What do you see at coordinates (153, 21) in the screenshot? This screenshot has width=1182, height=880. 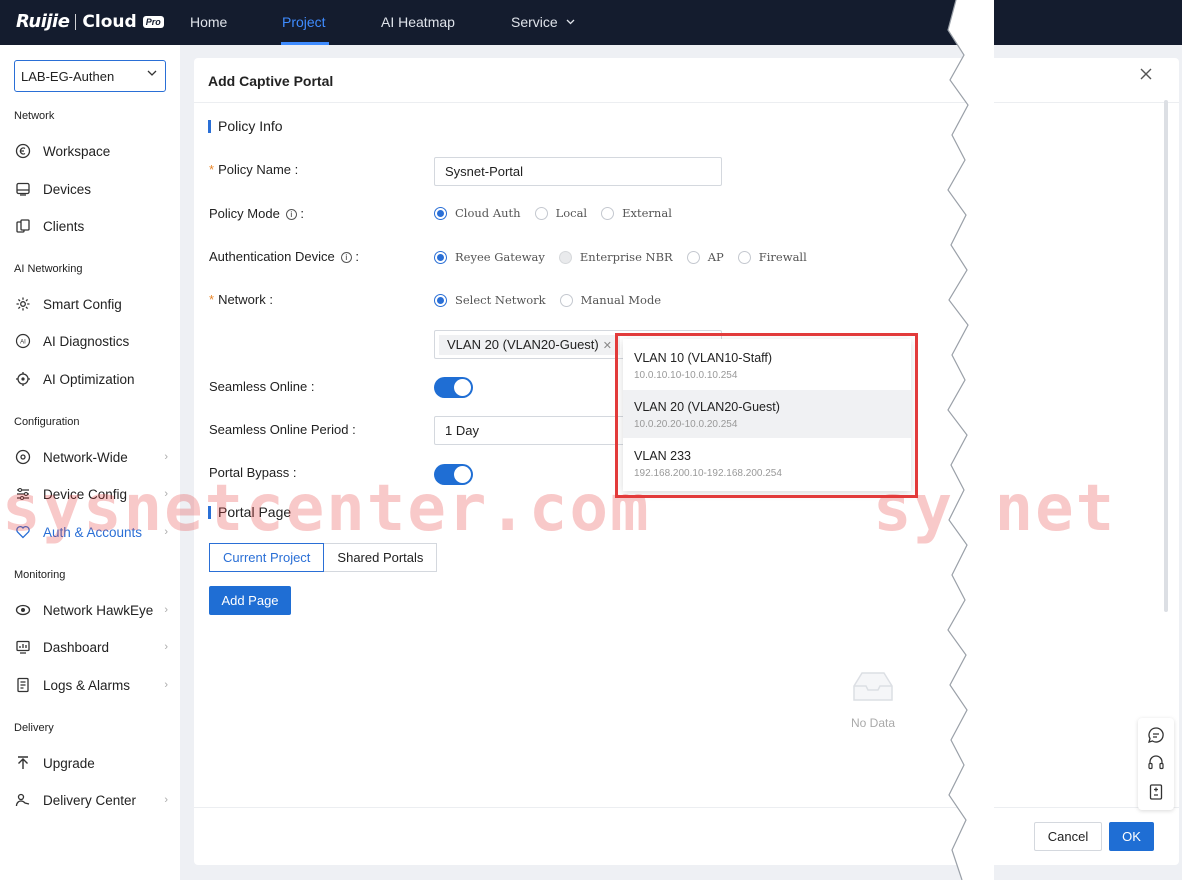 I see `logo-pro-badge: Pro` at bounding box center [153, 21].